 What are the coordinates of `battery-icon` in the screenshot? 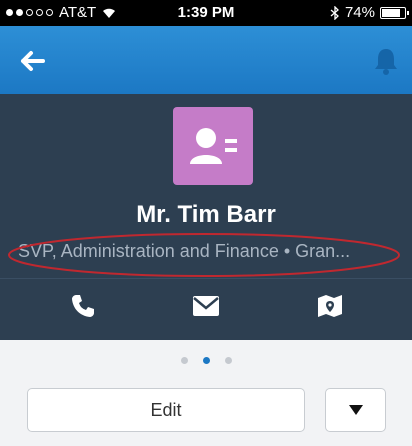 It's located at (394, 12).